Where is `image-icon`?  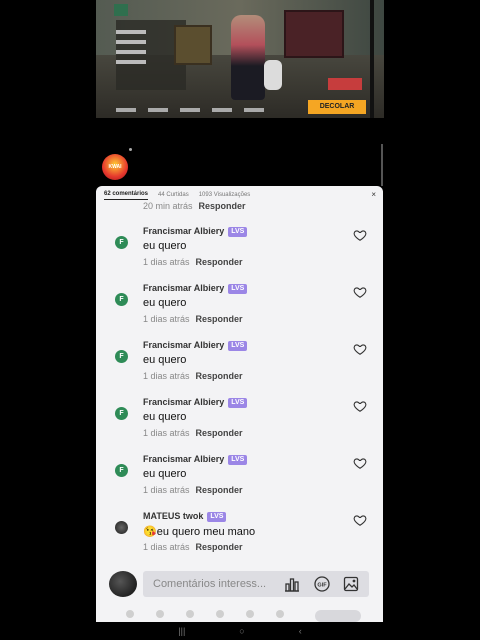
image-icon is located at coordinates (351, 584).